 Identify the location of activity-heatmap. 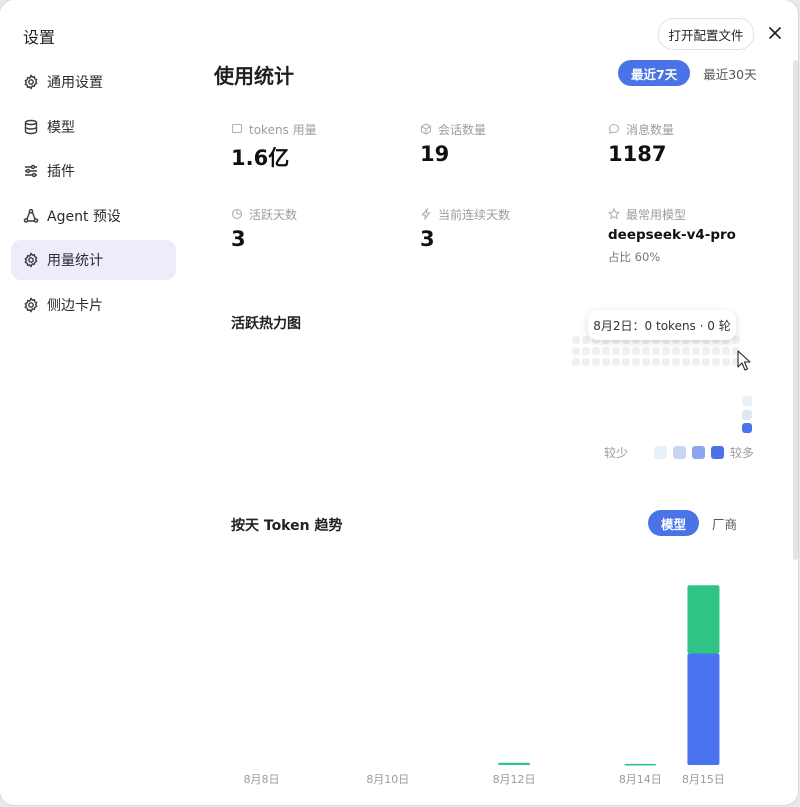
(657, 352).